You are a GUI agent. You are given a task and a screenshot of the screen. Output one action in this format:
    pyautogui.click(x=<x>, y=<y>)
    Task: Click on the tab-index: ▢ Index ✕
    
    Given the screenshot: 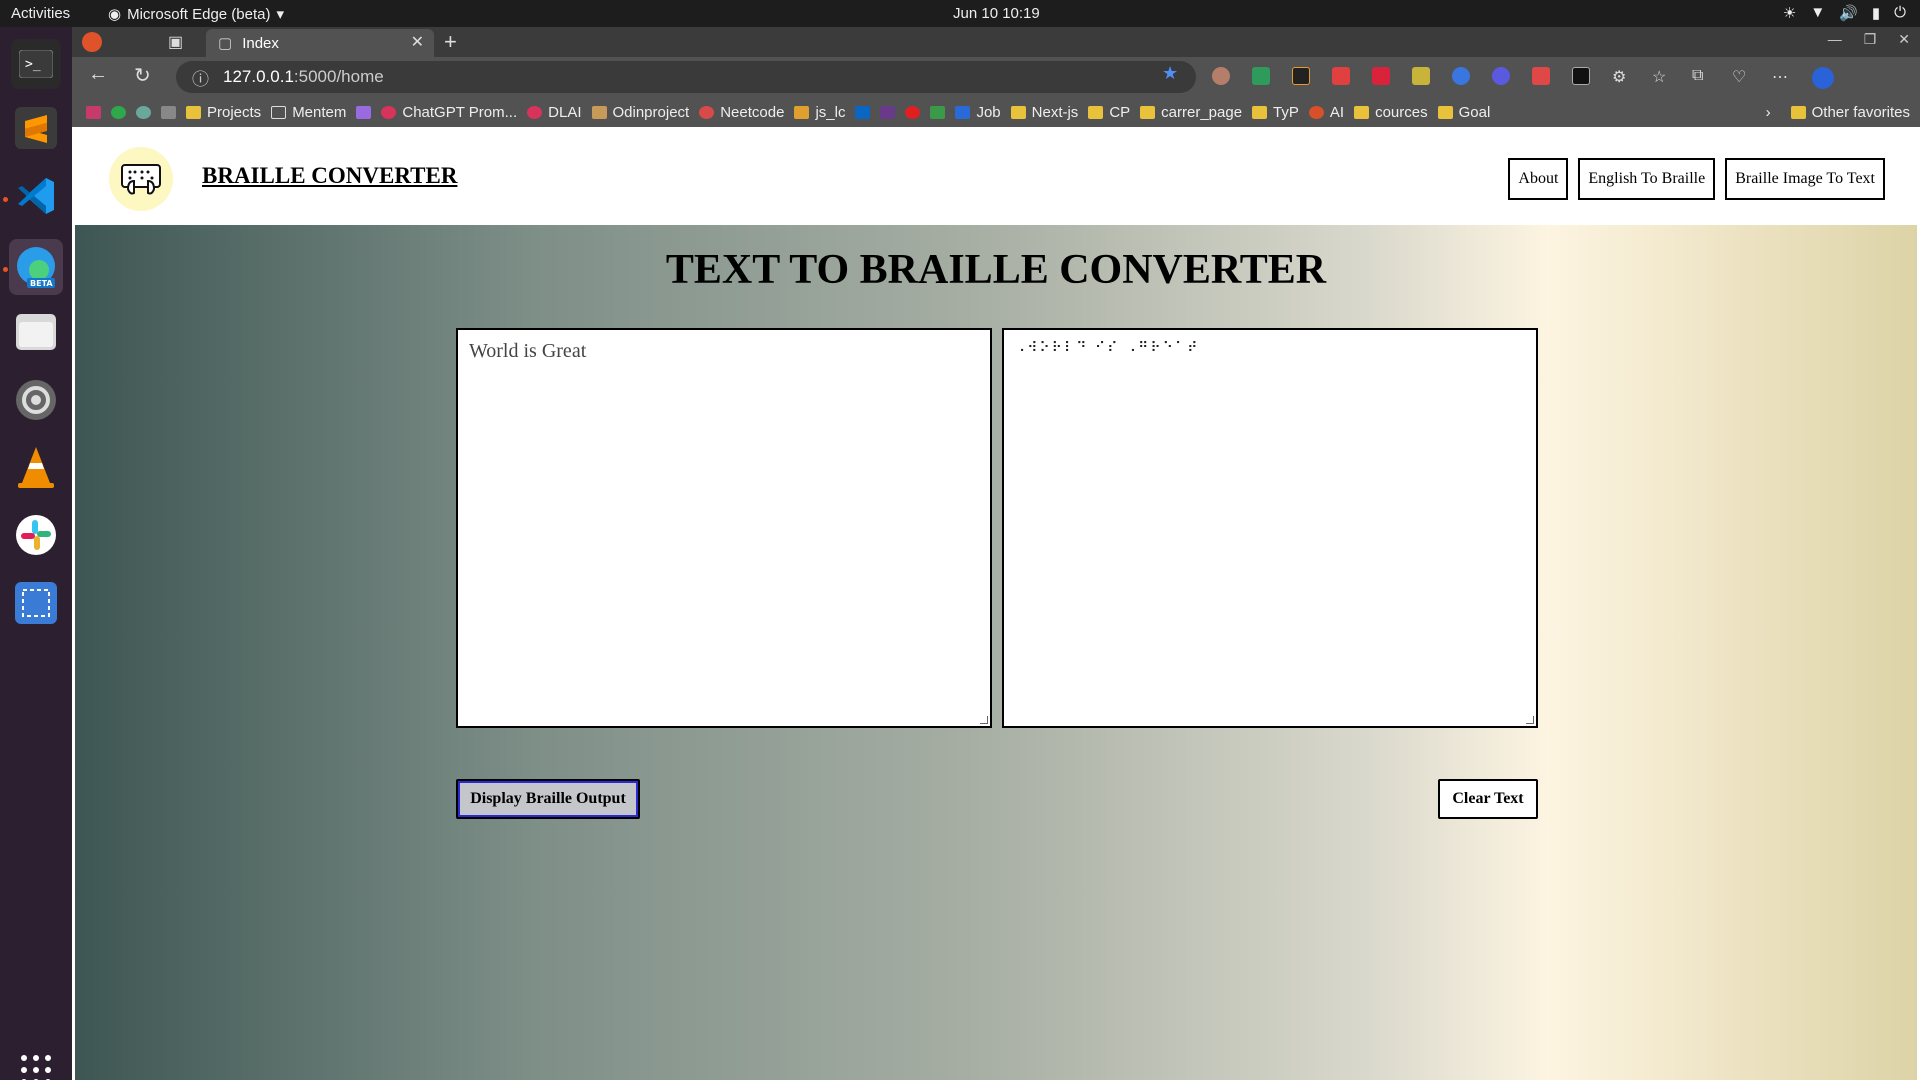 What is the action you would take?
    pyautogui.click(x=320, y=43)
    